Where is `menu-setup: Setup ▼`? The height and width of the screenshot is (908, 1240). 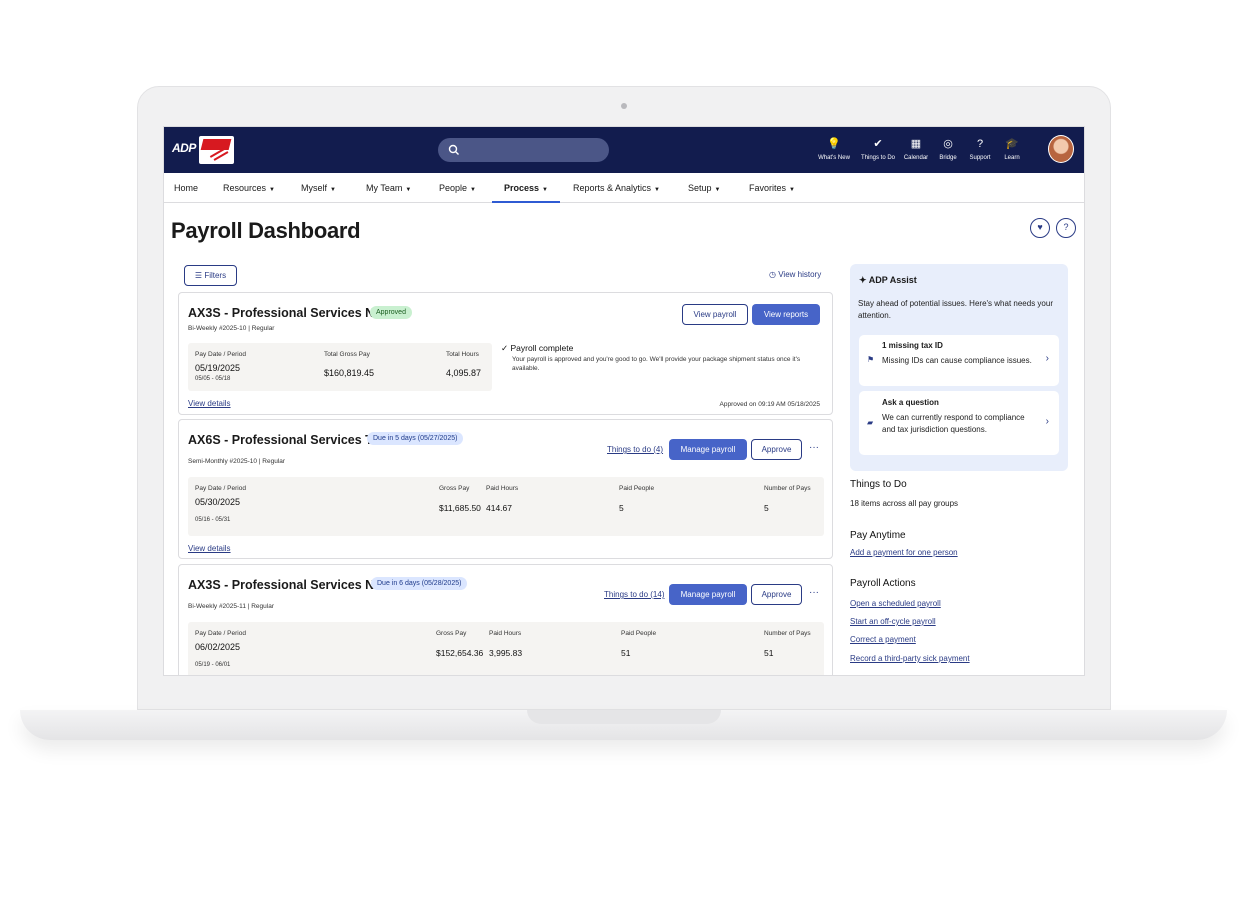 menu-setup: Setup ▼ is located at coordinates (704, 188).